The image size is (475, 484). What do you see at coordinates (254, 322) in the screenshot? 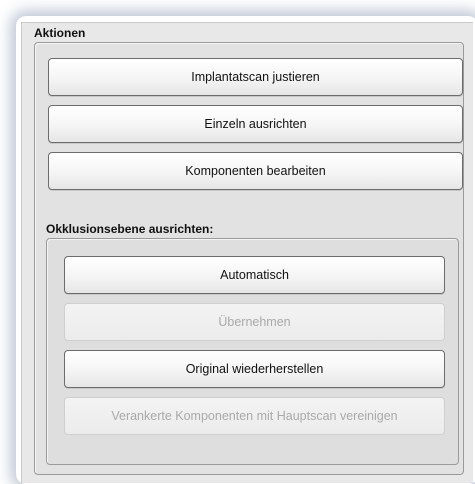
I see `uebernehmen-button: Übernehmen` at bounding box center [254, 322].